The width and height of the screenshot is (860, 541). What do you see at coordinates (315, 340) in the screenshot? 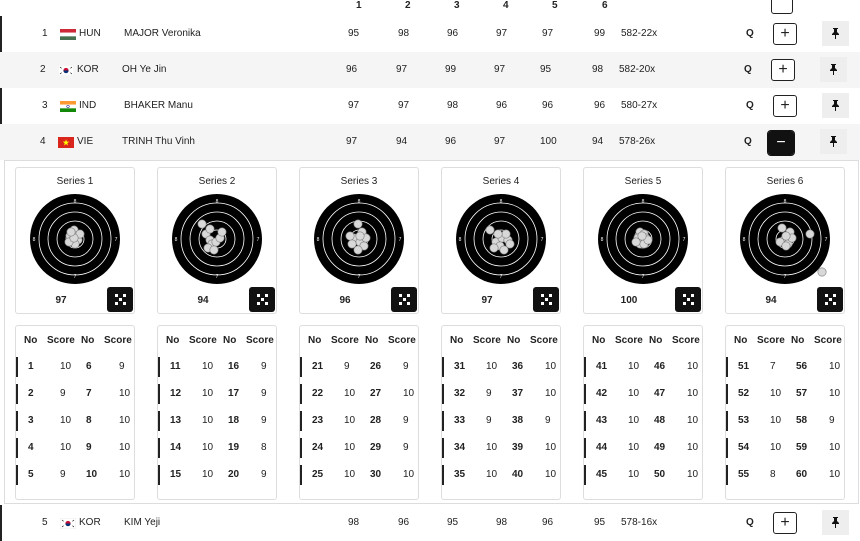
I see `table-header: No` at bounding box center [315, 340].